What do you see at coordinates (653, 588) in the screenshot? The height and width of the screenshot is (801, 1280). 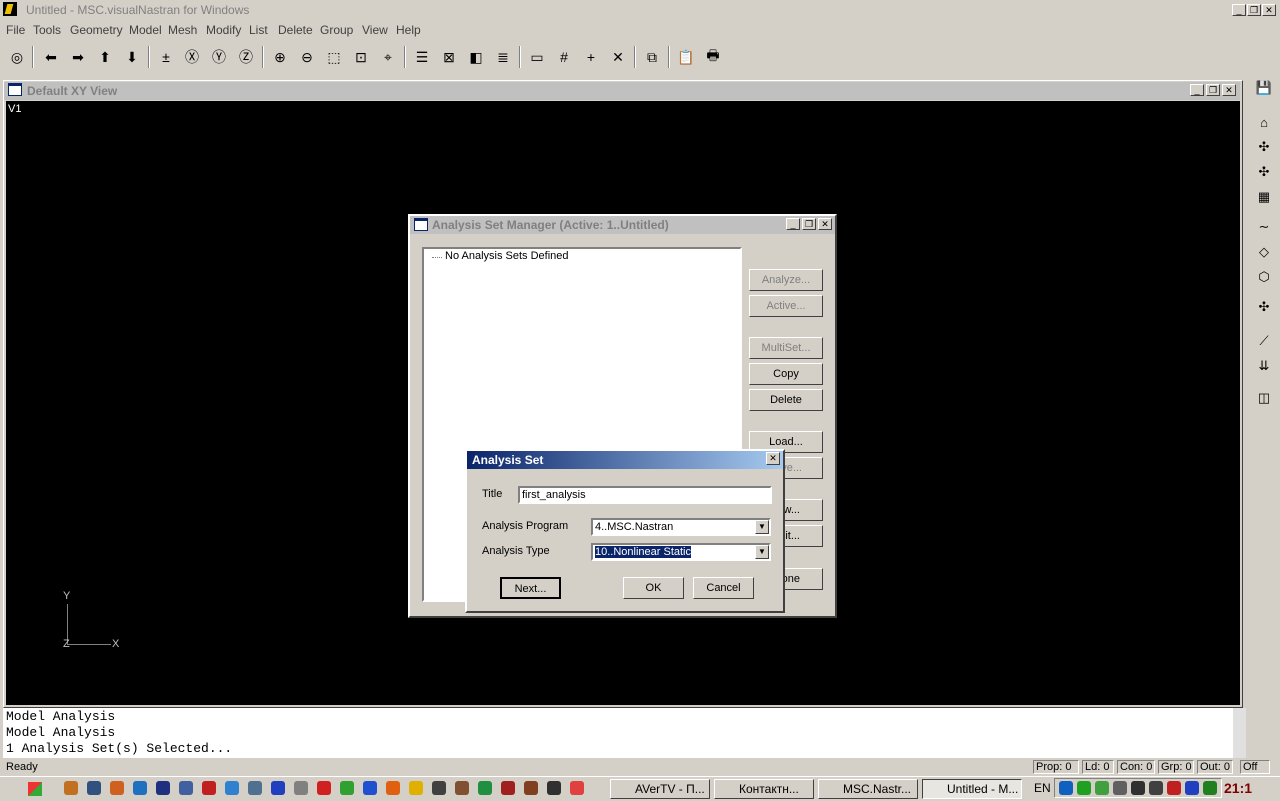 I see `ok-button: OK` at bounding box center [653, 588].